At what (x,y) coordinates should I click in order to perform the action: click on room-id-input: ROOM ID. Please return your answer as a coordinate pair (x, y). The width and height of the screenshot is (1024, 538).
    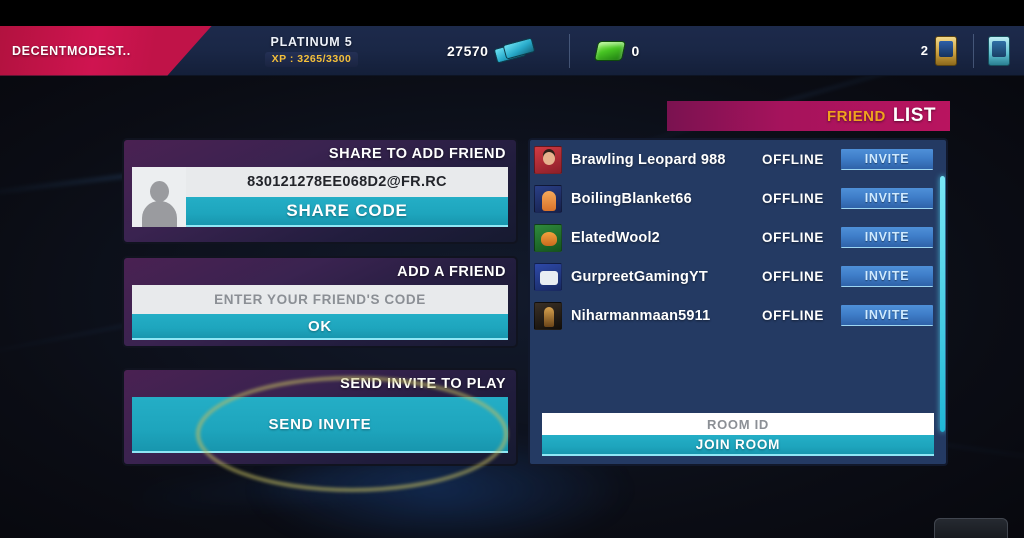
    Looking at the image, I should click on (738, 424).